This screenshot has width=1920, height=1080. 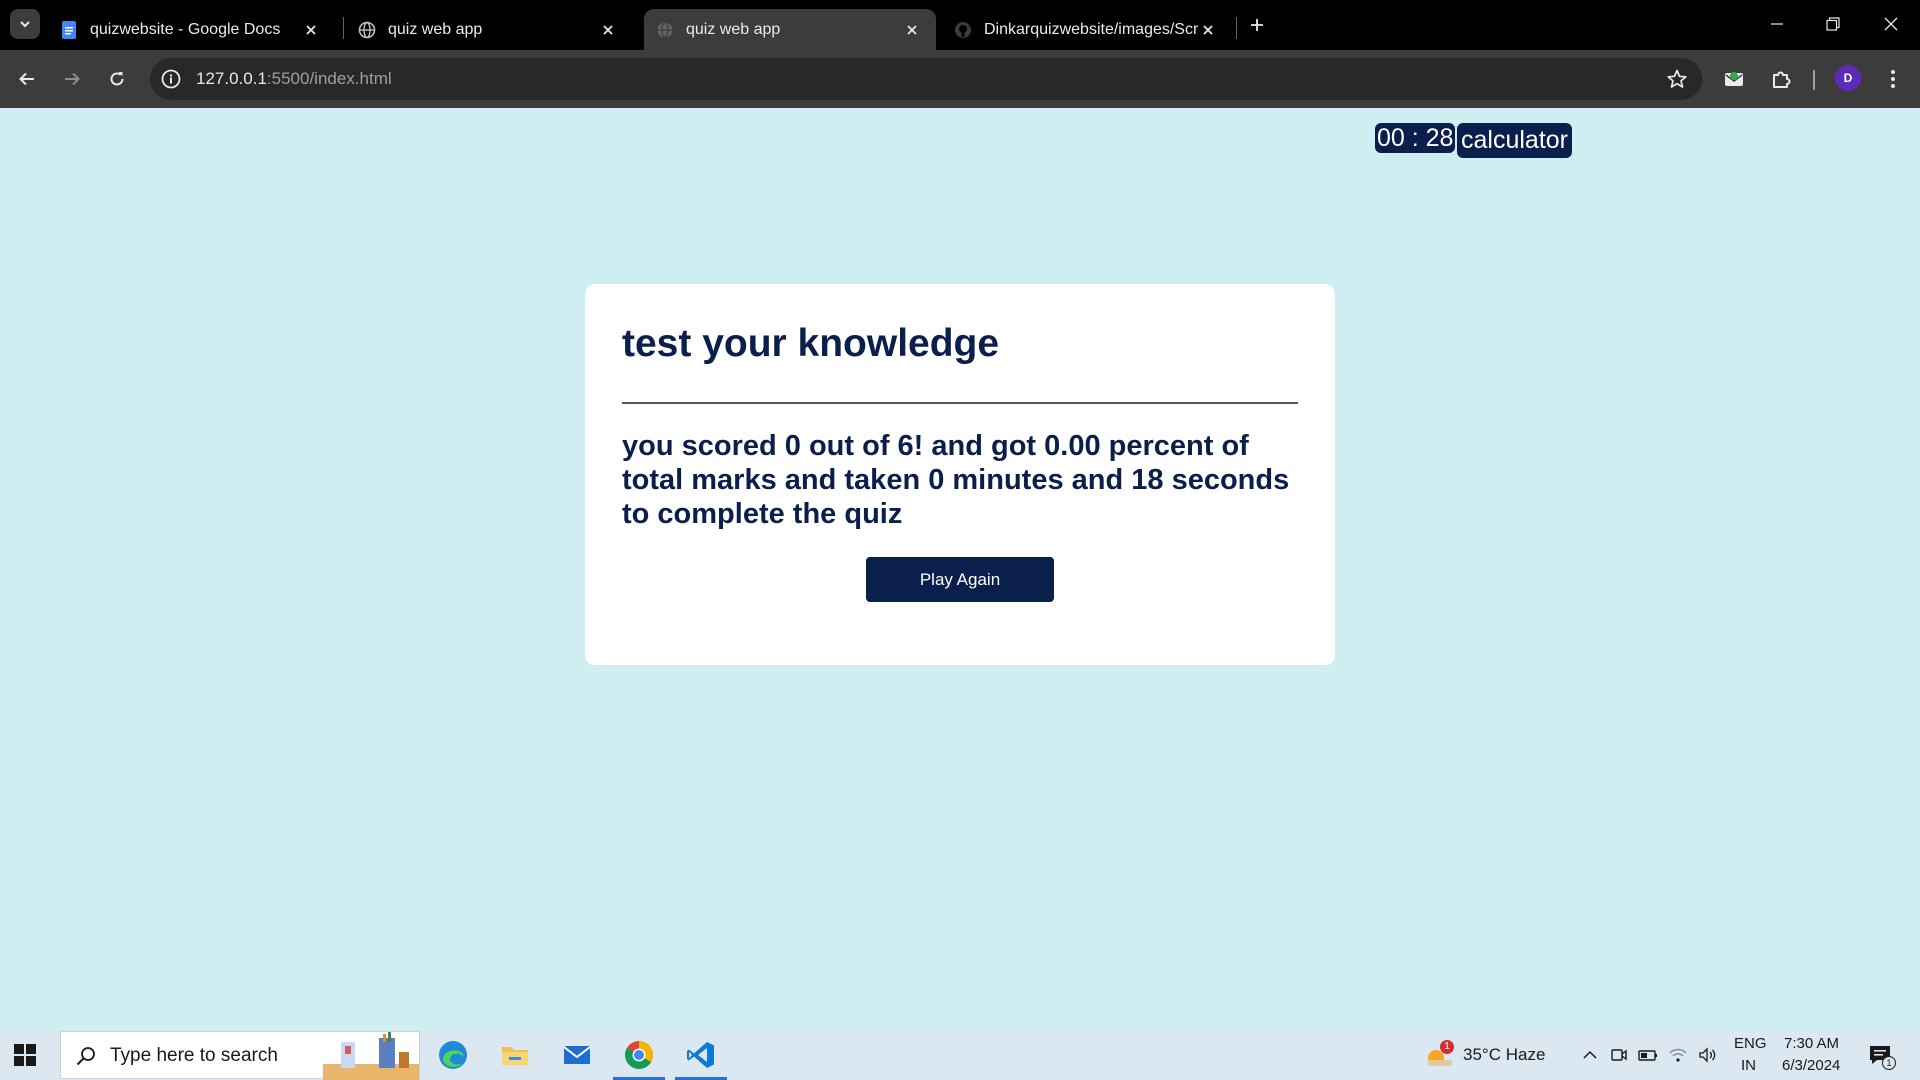 What do you see at coordinates (963, 29) in the screenshot?
I see `github-icon` at bounding box center [963, 29].